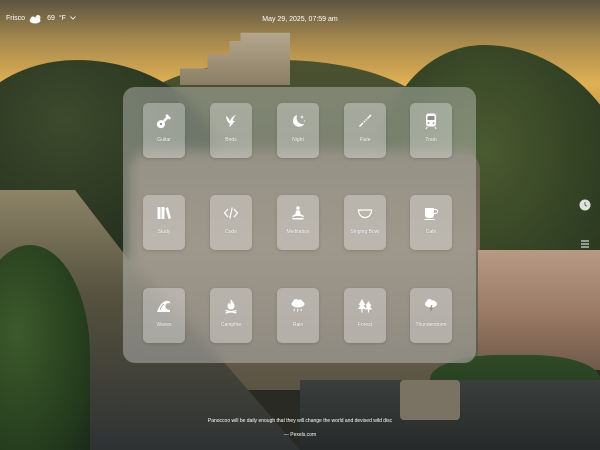 The height and width of the screenshot is (450, 600). What do you see at coordinates (585, 205) in the screenshot?
I see `clock-icon` at bounding box center [585, 205].